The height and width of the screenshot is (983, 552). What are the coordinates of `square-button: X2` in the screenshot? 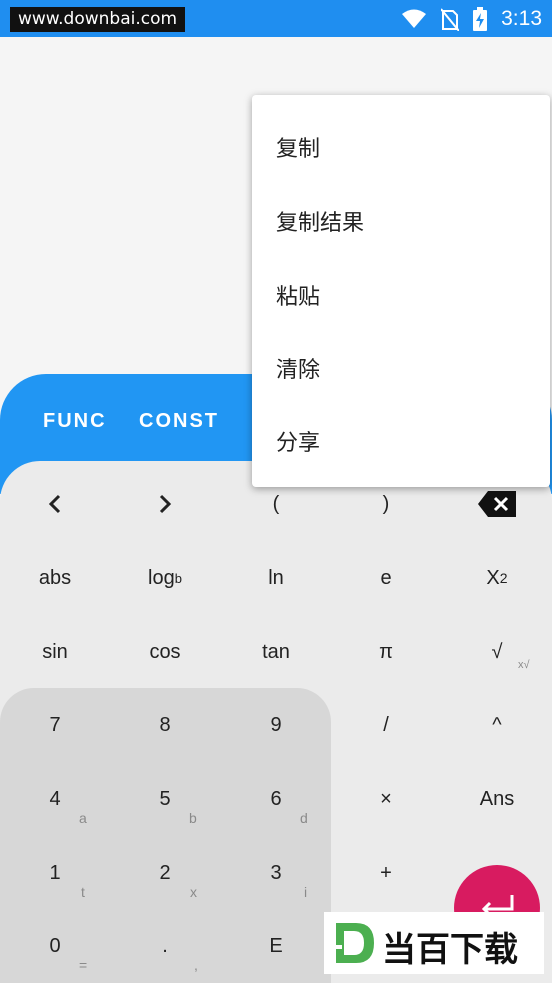 It's located at (497, 578).